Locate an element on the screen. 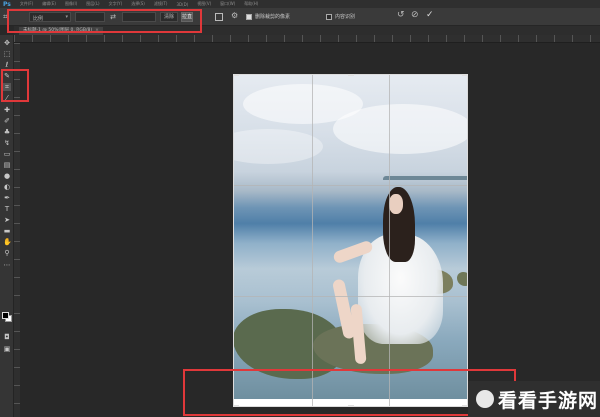  quick-mask-icon: ◘ is located at coordinates (7, 337).